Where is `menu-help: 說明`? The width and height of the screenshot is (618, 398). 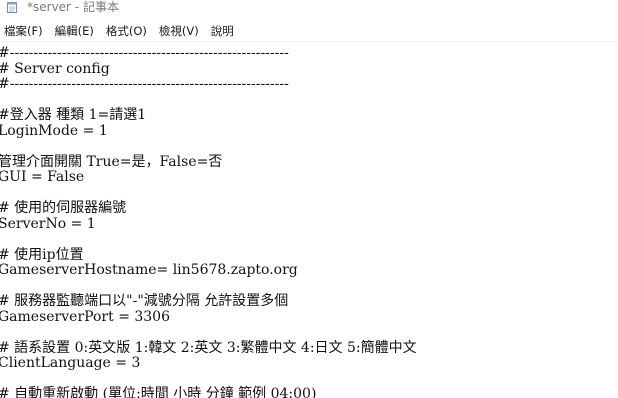 menu-help: 說明 is located at coordinates (222, 31).